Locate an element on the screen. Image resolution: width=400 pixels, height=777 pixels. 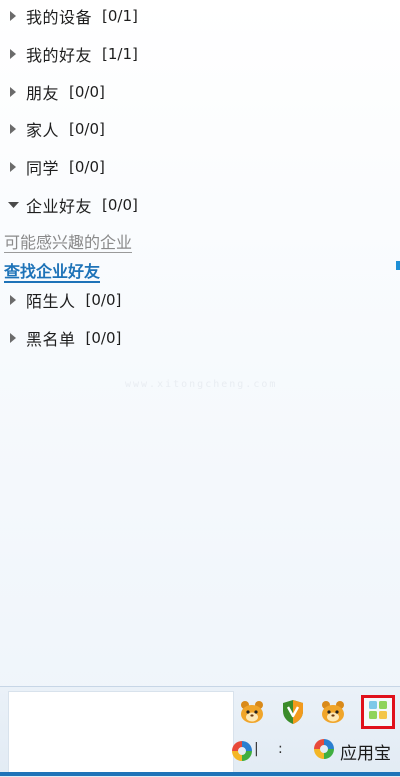
toolbar-blank-area is located at coordinates (121, 732).